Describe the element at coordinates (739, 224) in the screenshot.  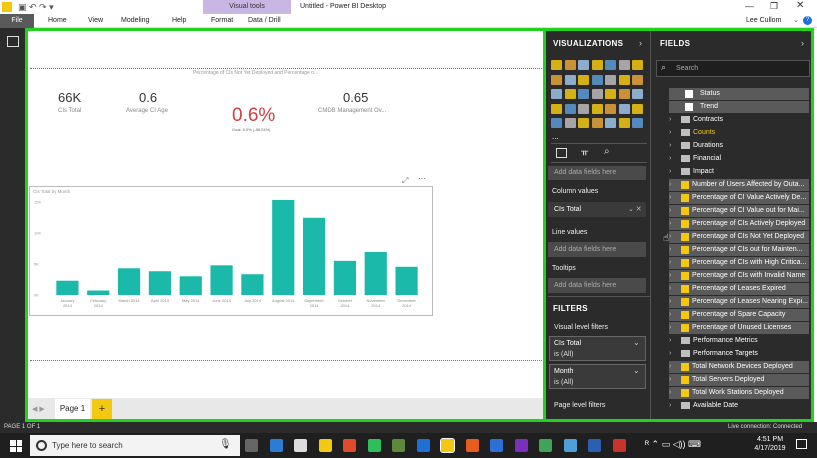
I see `field-item: › Percentage of CIs Actively Deployed` at that location.